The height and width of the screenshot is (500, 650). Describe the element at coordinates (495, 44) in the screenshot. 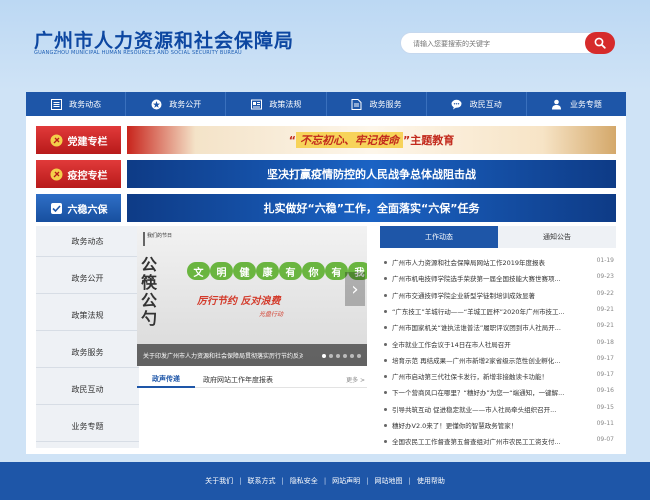

I see `search-input` at that location.